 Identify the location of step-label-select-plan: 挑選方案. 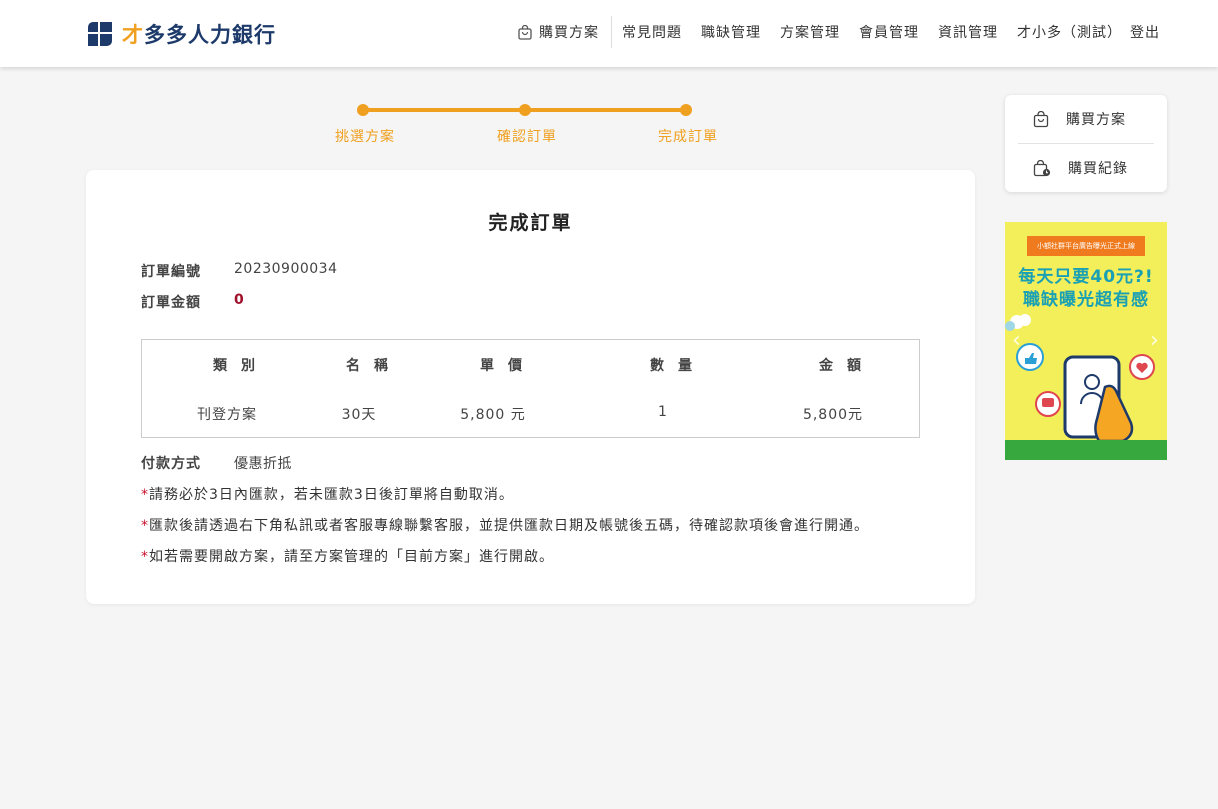
(365, 137).